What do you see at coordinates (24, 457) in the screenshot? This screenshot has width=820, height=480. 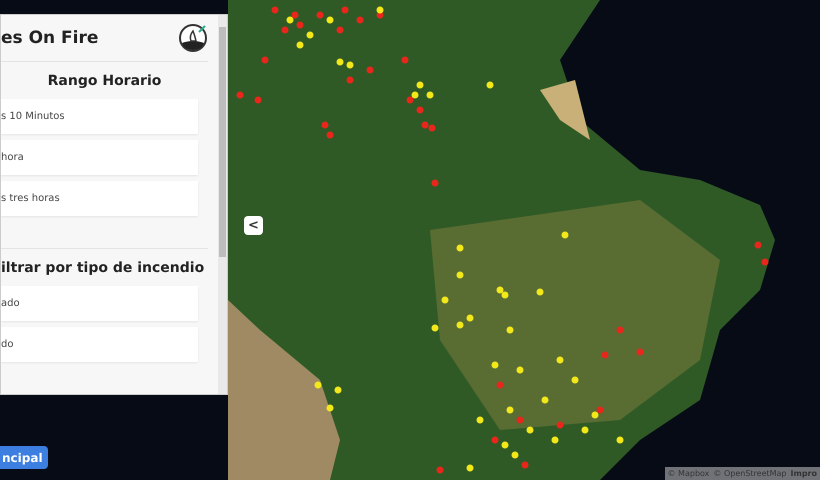 I see `main-button: ncipal` at bounding box center [24, 457].